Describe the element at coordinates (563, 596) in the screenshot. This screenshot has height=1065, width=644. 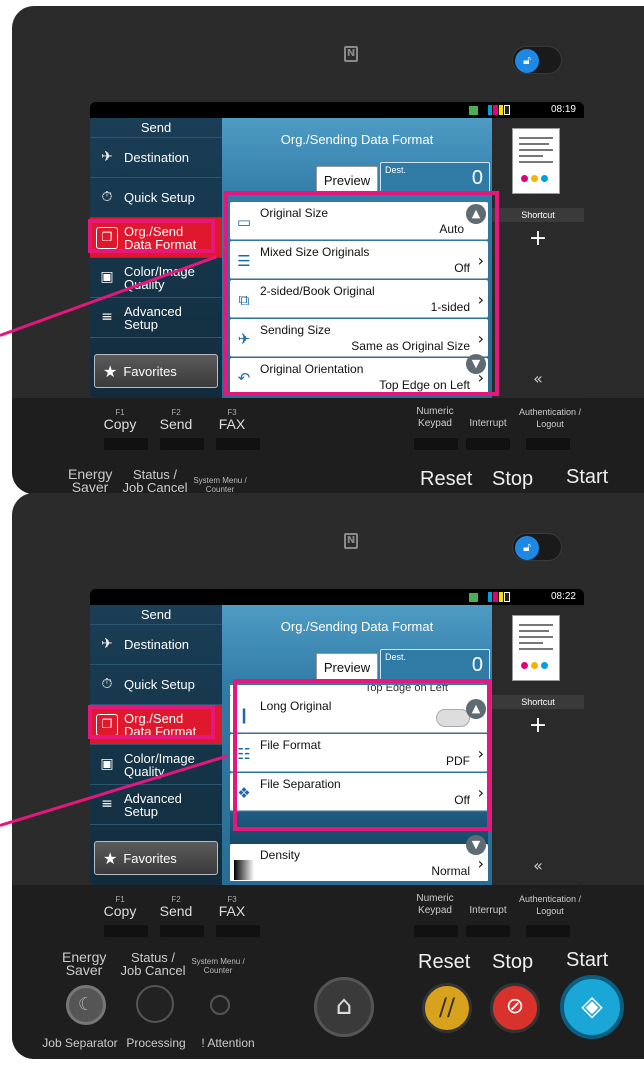
I see `status-time: 08:22` at that location.